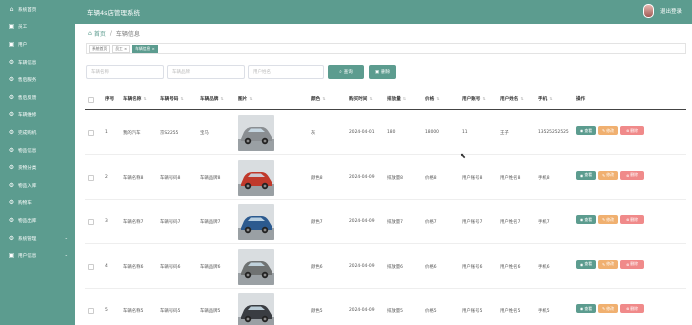  Describe the element at coordinates (37, 239) in the screenshot. I see `sidebar-item-13: ⚙ 系统管理 ⌄` at that location.